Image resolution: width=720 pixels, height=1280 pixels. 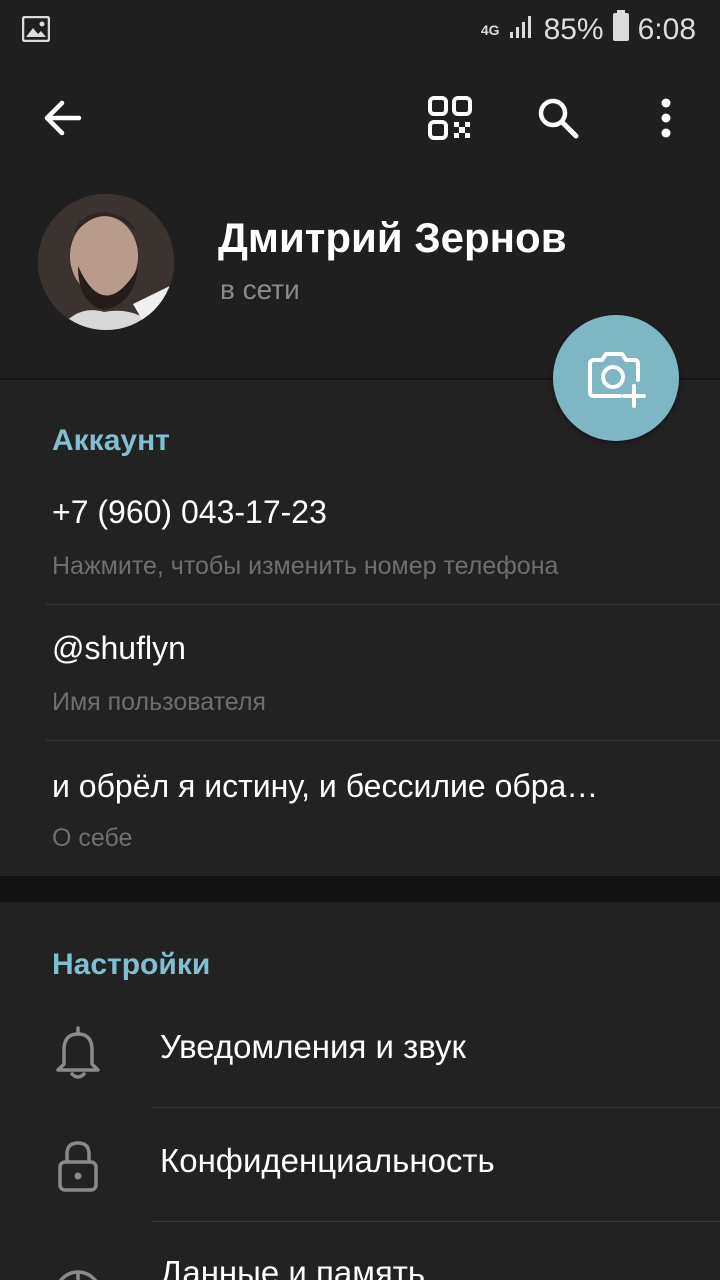 What do you see at coordinates (666, 118) in the screenshot?
I see `more-options-icon` at bounding box center [666, 118].